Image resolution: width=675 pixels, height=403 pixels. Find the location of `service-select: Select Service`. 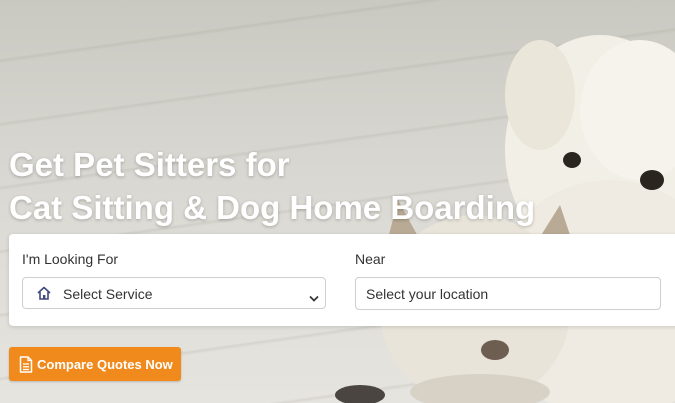

service-select: Select Service is located at coordinates (174, 293).